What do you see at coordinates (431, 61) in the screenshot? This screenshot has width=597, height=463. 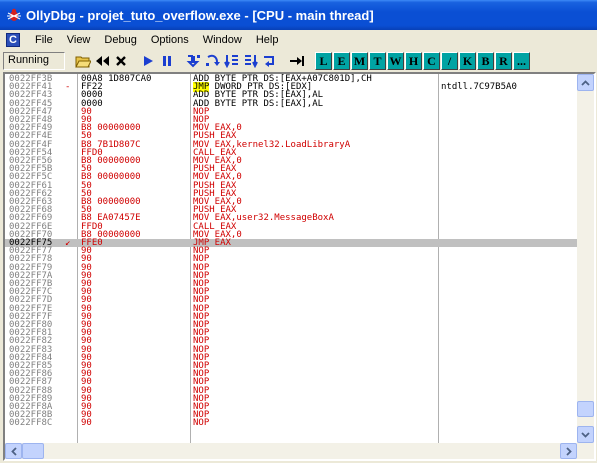 I see `cpu-window-button: C` at bounding box center [431, 61].